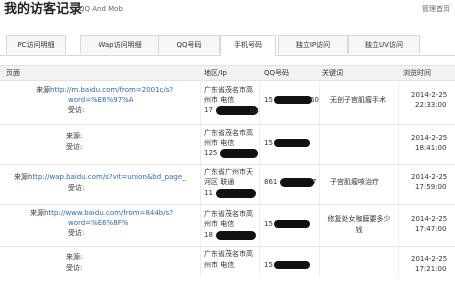  What do you see at coordinates (248, 45) in the screenshot?
I see `tab-phone-number: 手机号码` at bounding box center [248, 45].